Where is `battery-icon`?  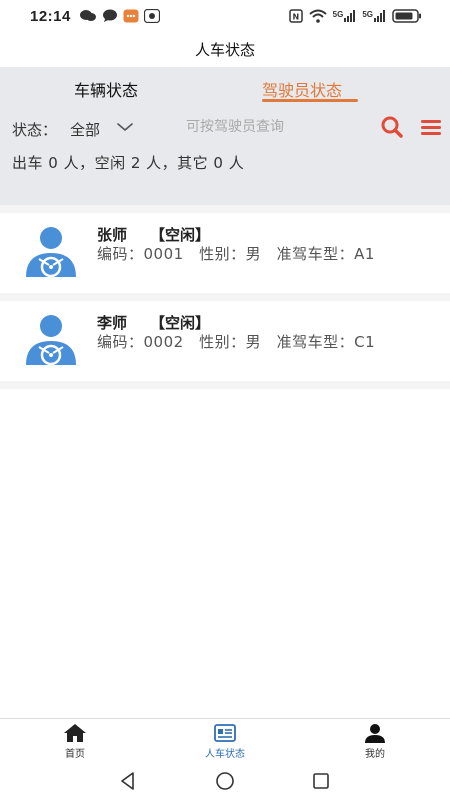
battery-icon is located at coordinates (406, 16).